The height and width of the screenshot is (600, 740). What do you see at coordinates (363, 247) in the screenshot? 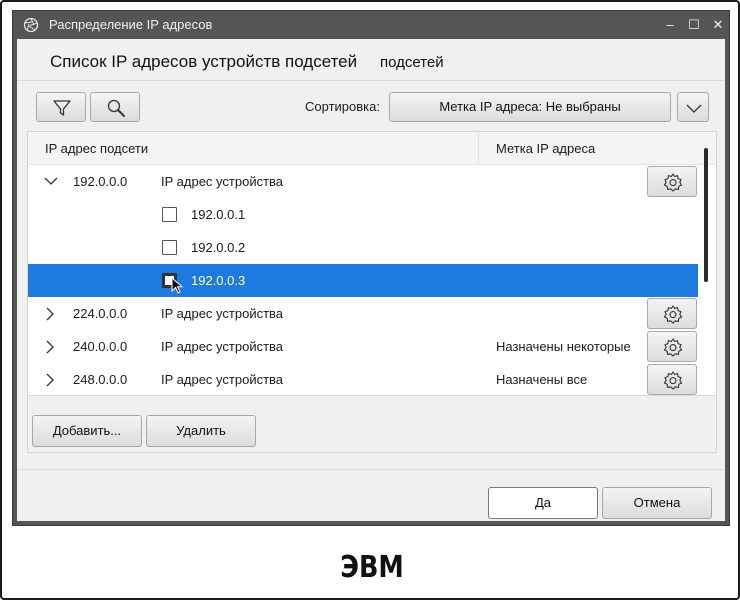
I see `device-row: 192.0.0.2` at bounding box center [363, 247].